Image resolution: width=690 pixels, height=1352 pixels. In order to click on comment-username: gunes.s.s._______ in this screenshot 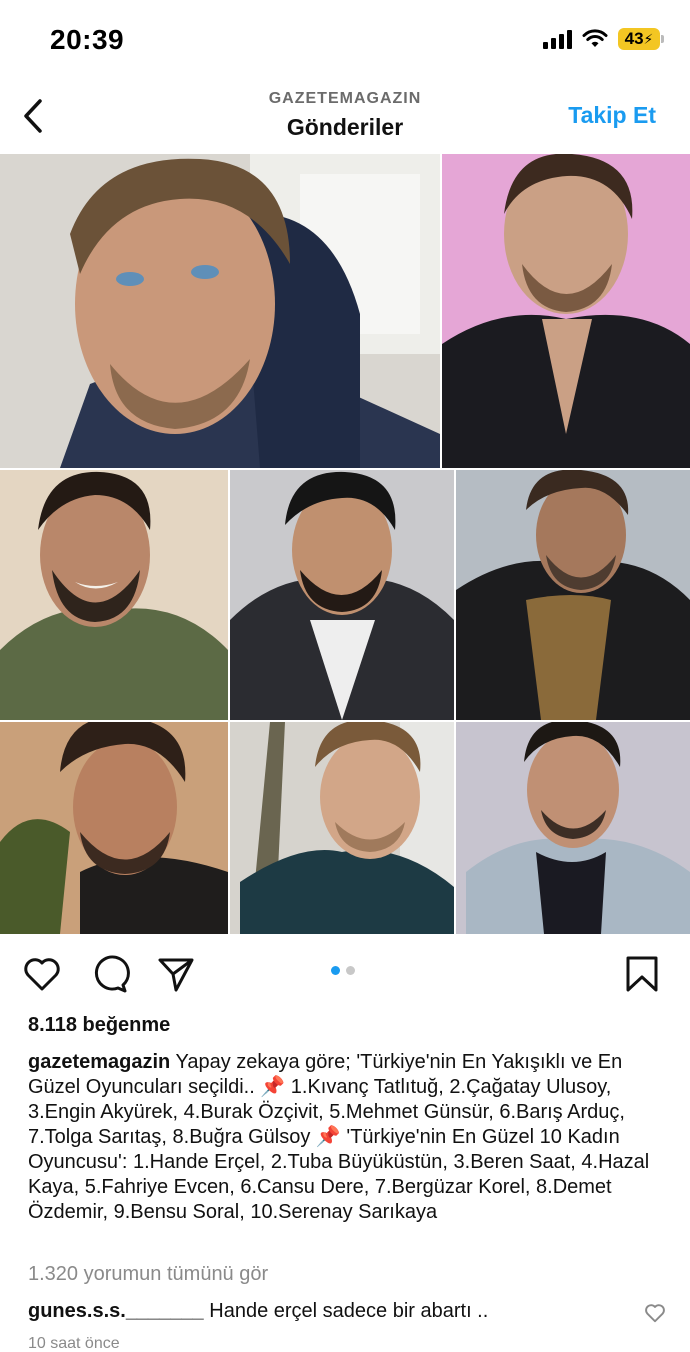, I will do `click(116, 1311)`.